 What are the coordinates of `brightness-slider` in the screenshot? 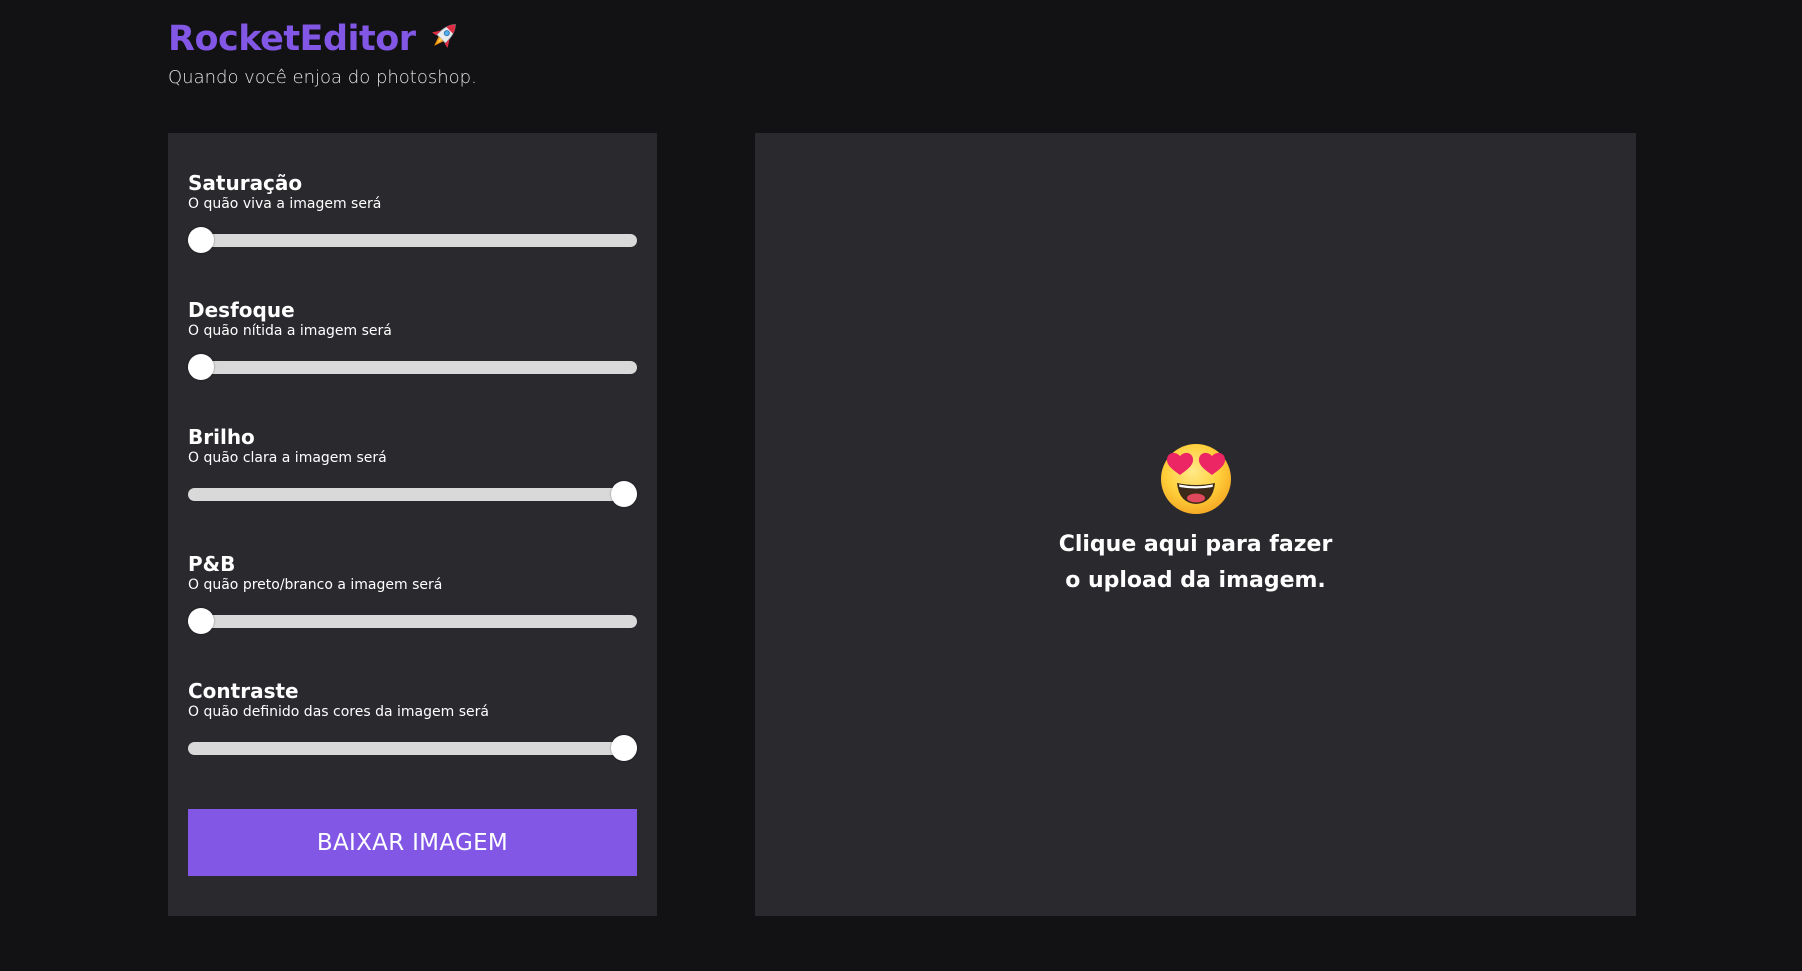 It's located at (412, 494).